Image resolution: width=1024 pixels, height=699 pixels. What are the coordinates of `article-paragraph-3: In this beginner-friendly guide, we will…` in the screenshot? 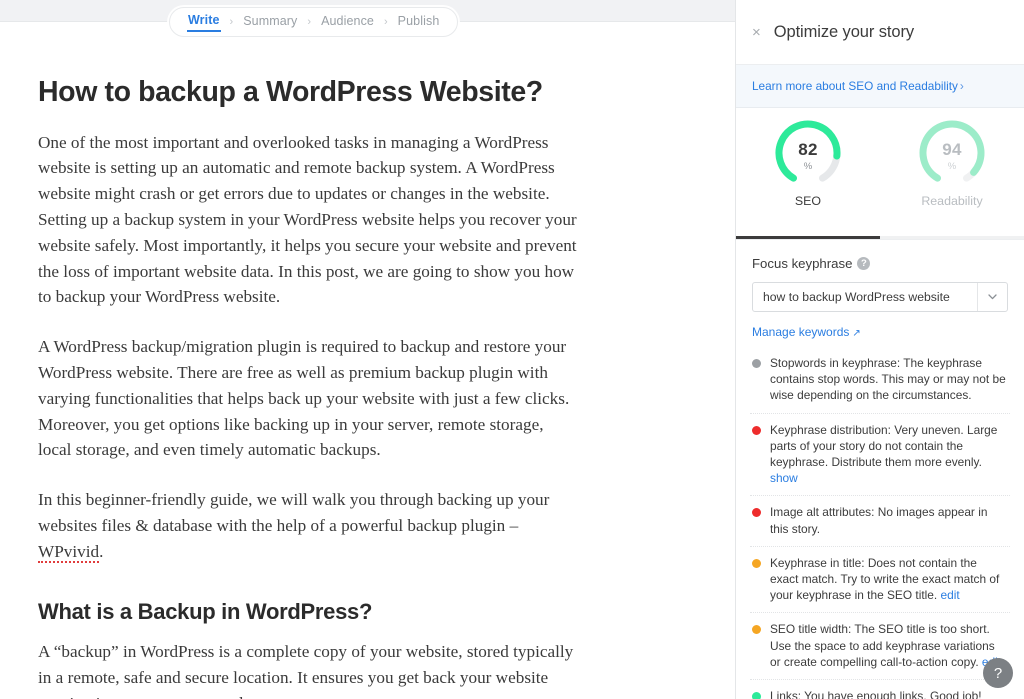 It's located at (308, 525).